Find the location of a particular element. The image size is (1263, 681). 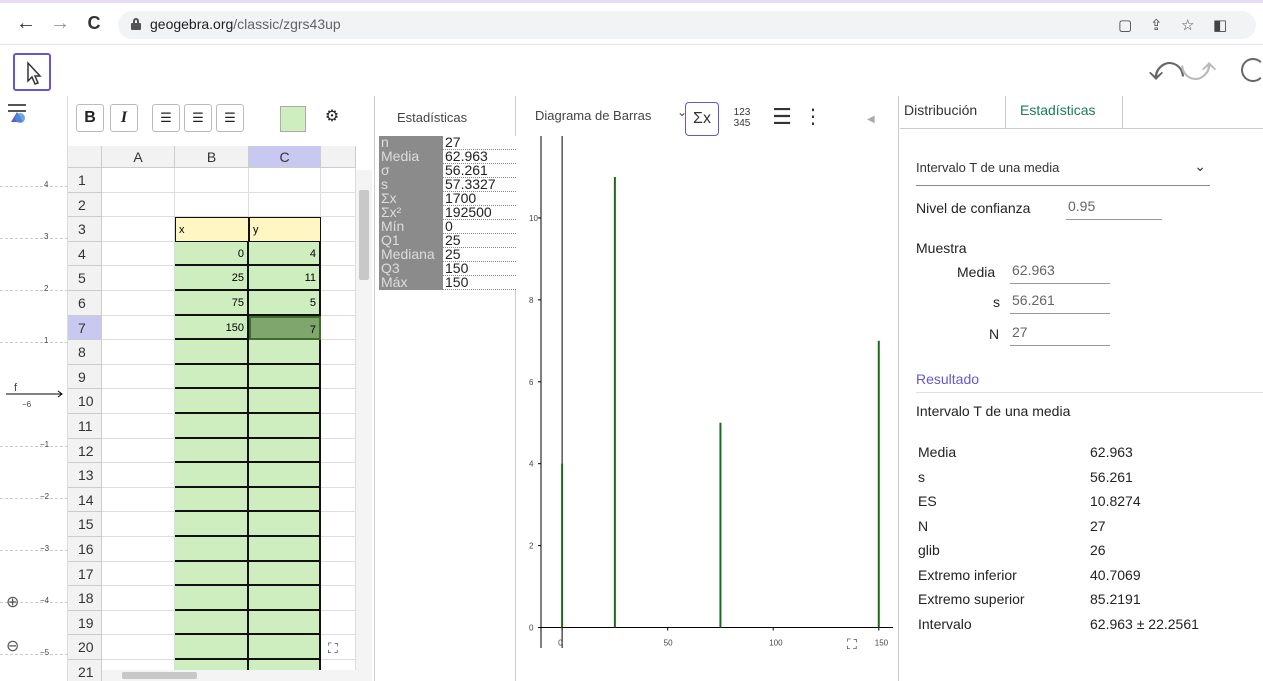

share-icon: ⇪ is located at coordinates (1156, 25).